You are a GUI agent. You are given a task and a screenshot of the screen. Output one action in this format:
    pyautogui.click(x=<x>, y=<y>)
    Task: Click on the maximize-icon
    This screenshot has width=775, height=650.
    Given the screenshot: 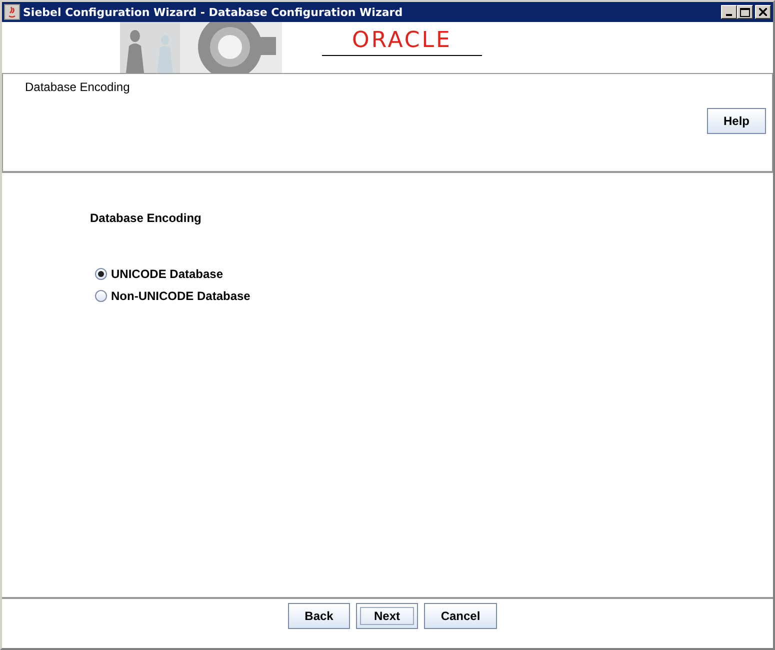 What is the action you would take?
    pyautogui.click(x=745, y=12)
    